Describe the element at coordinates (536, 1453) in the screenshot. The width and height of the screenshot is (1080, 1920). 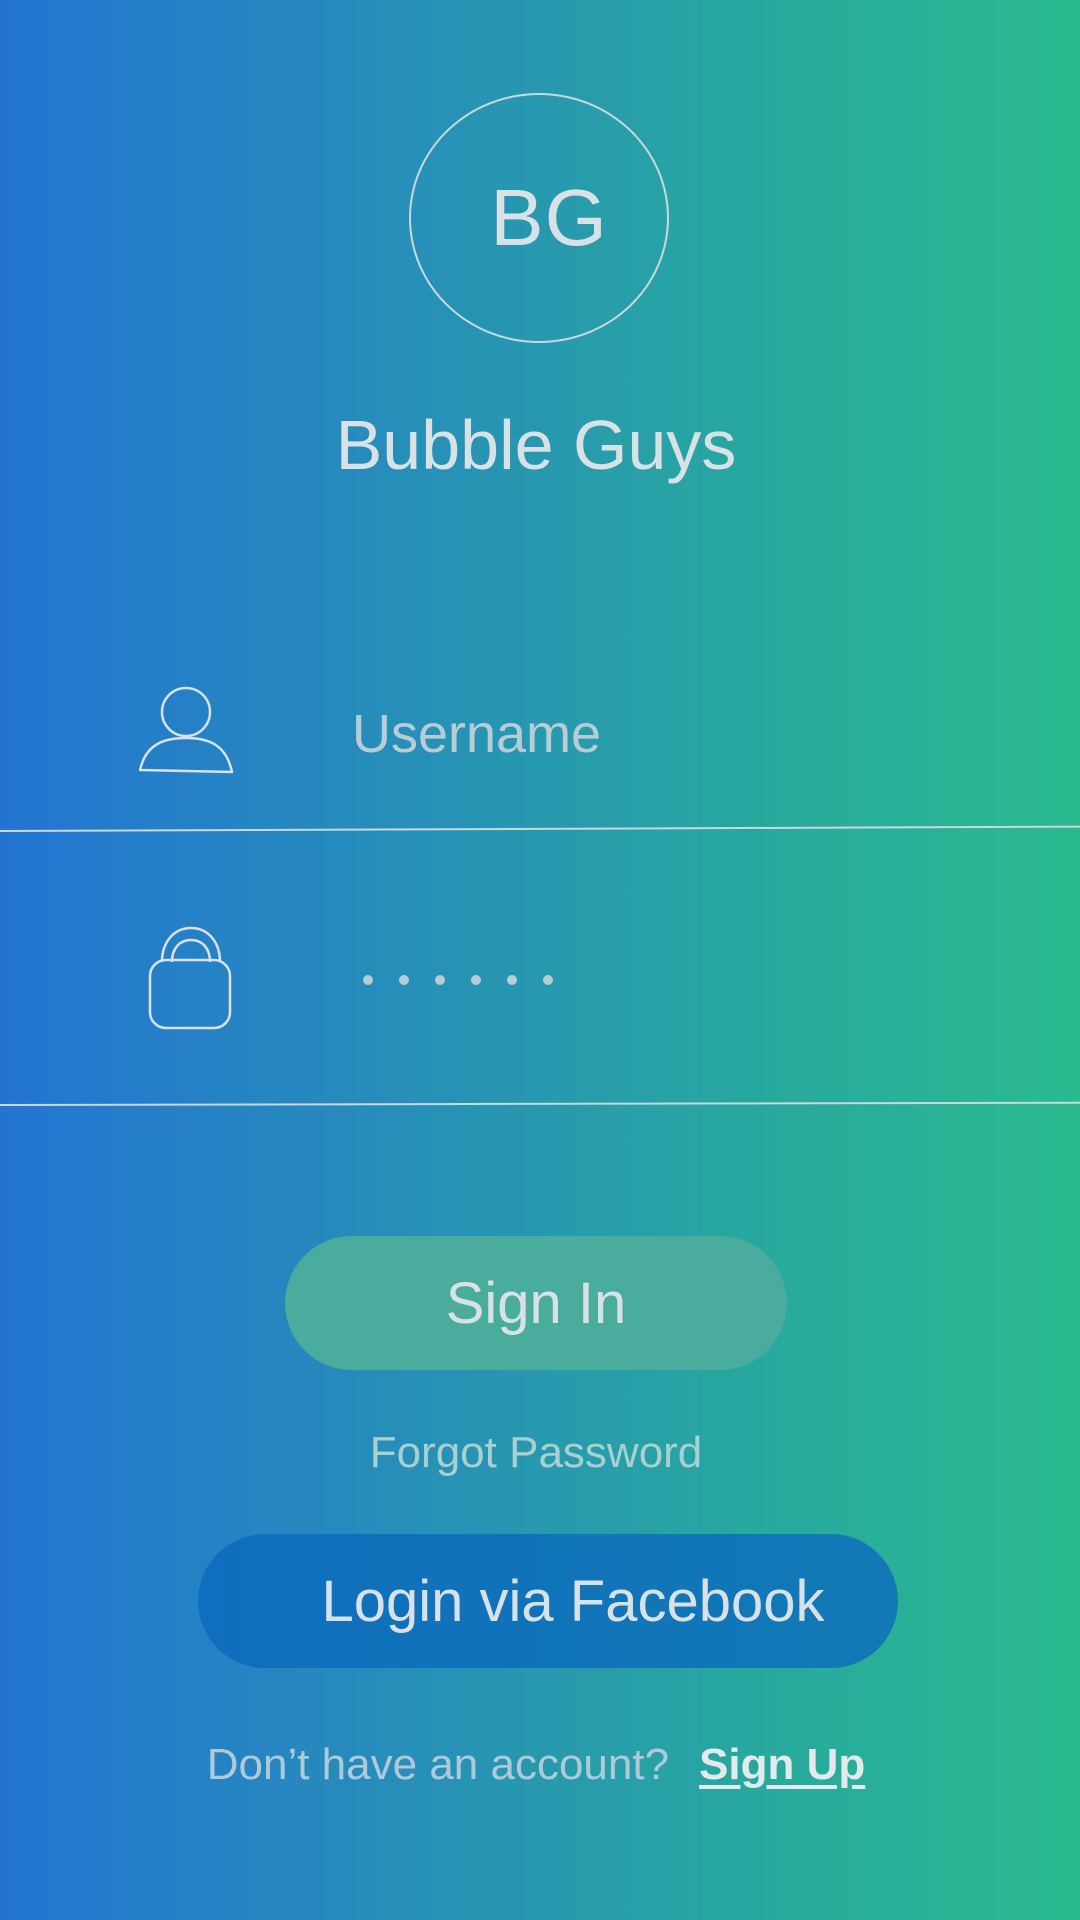
I see `forgot-password-link: Forgot Password` at that location.